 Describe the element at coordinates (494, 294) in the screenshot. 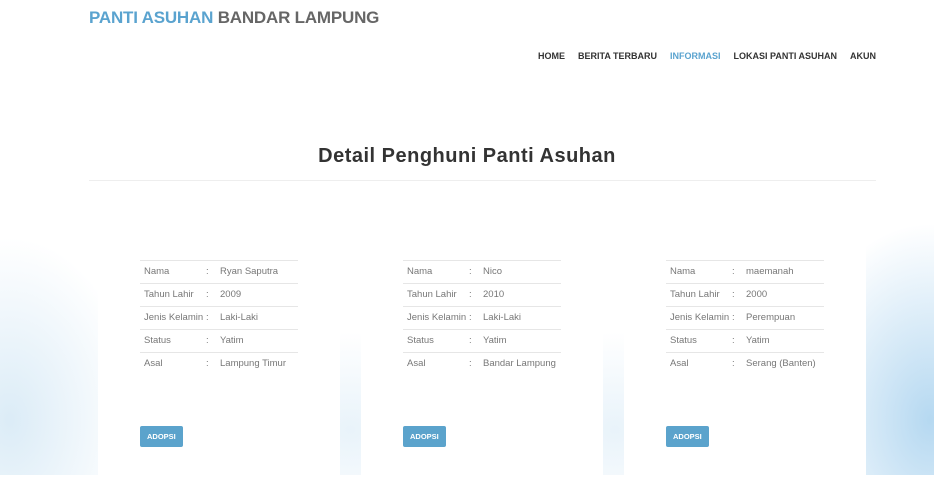

I see `value-tahun-lahir: 2010` at that location.